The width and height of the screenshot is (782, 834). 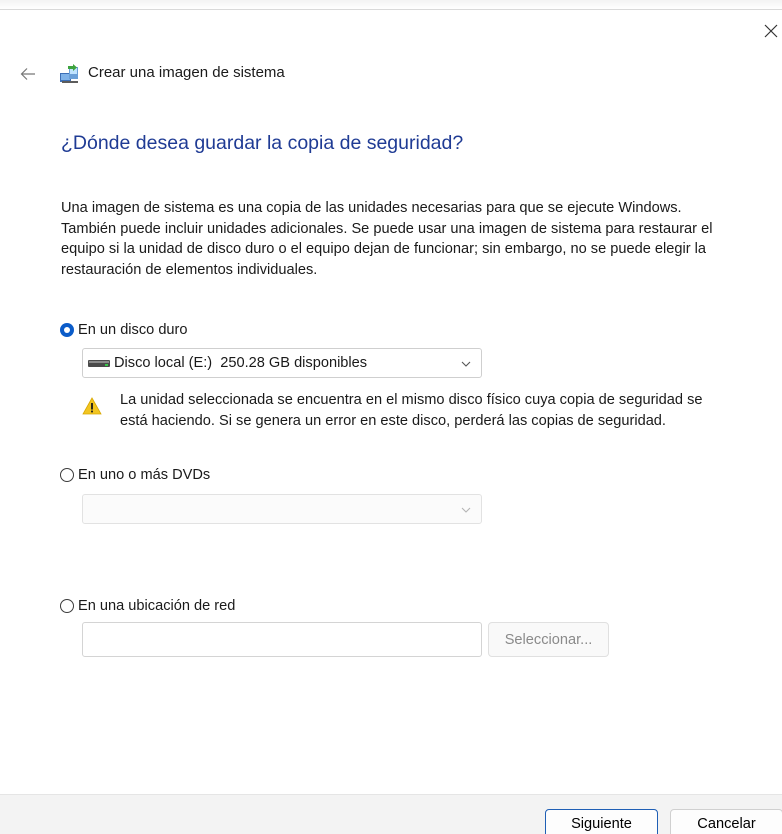 I want to click on dialog-title: Crear una imagen de sistema, so click(x=186, y=72).